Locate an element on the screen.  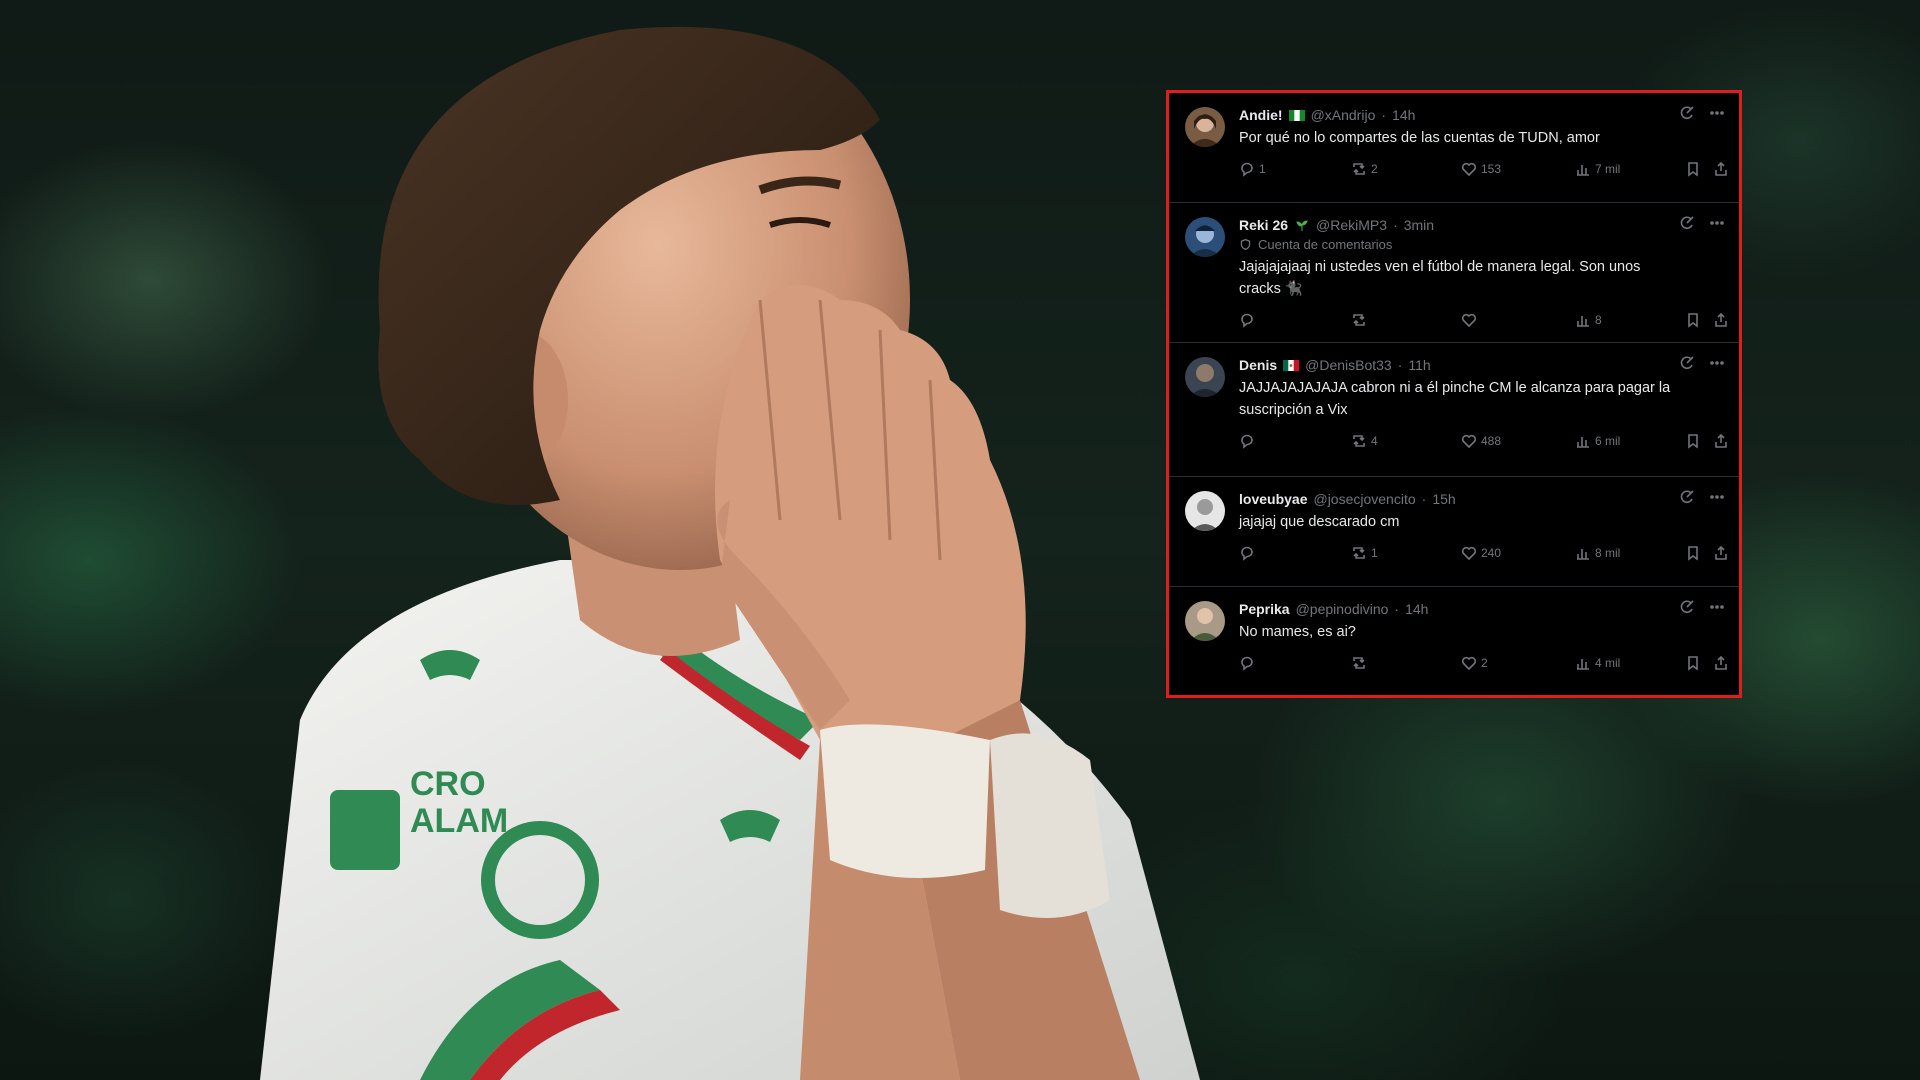
sprout-icon is located at coordinates (1302, 225).